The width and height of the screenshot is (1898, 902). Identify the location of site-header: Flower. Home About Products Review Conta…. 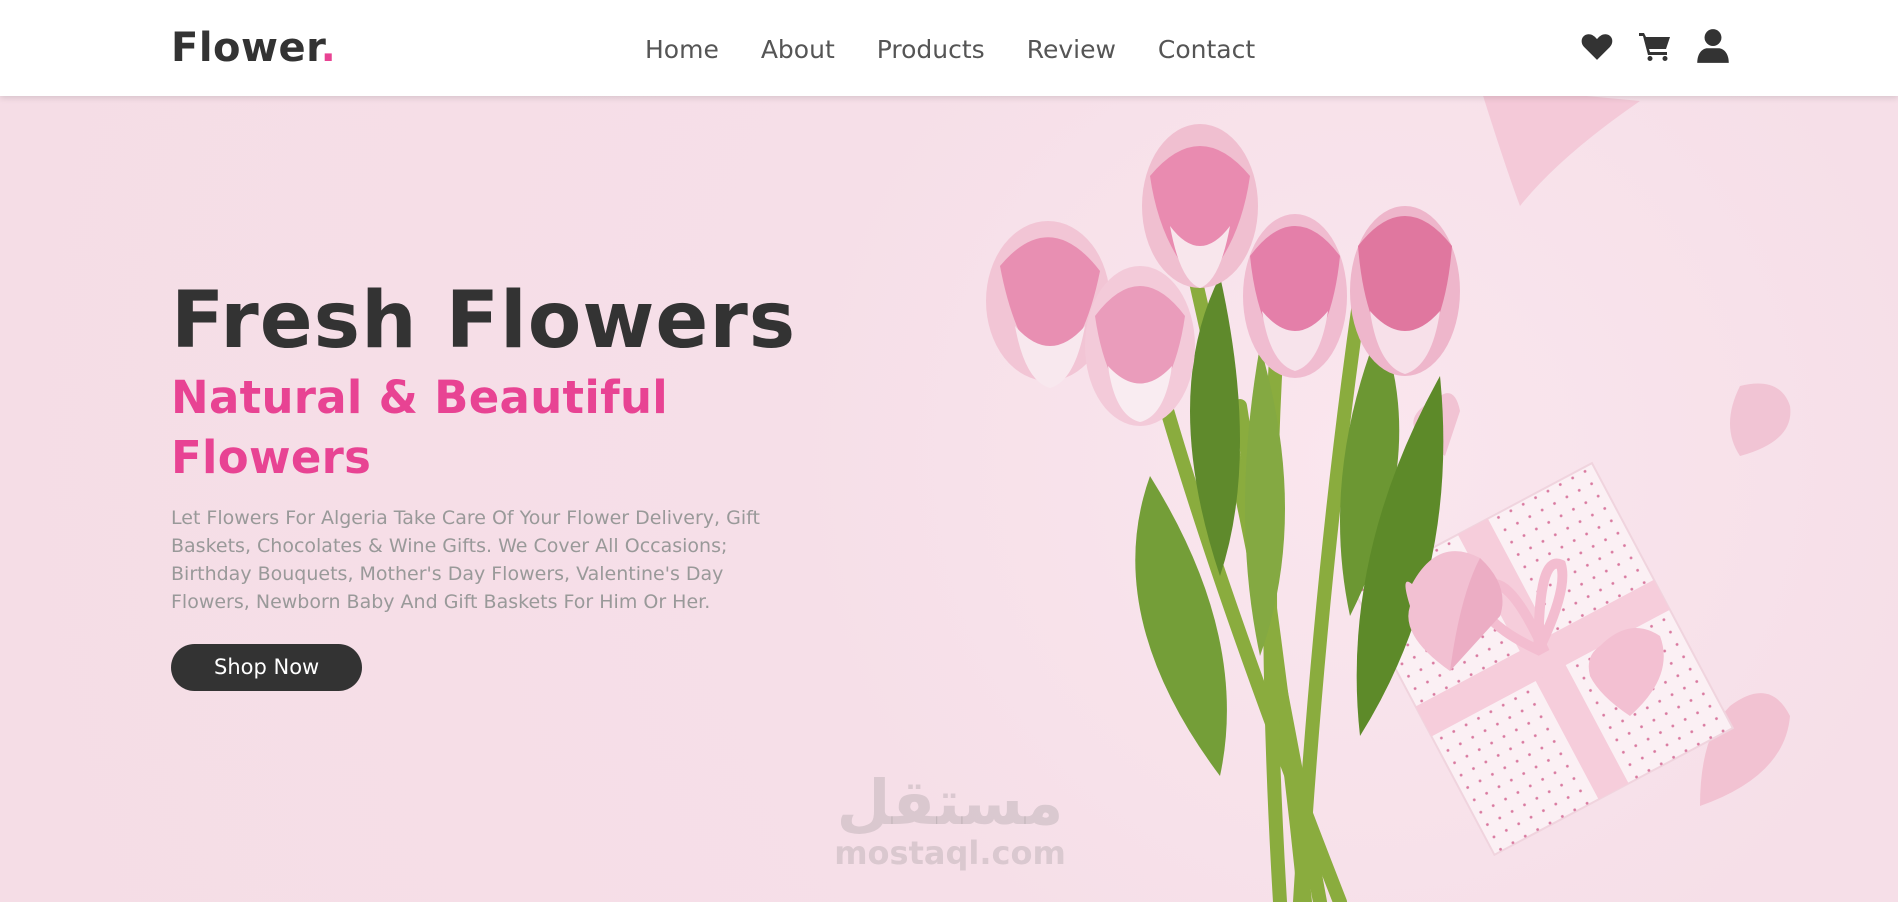
(949, 48).